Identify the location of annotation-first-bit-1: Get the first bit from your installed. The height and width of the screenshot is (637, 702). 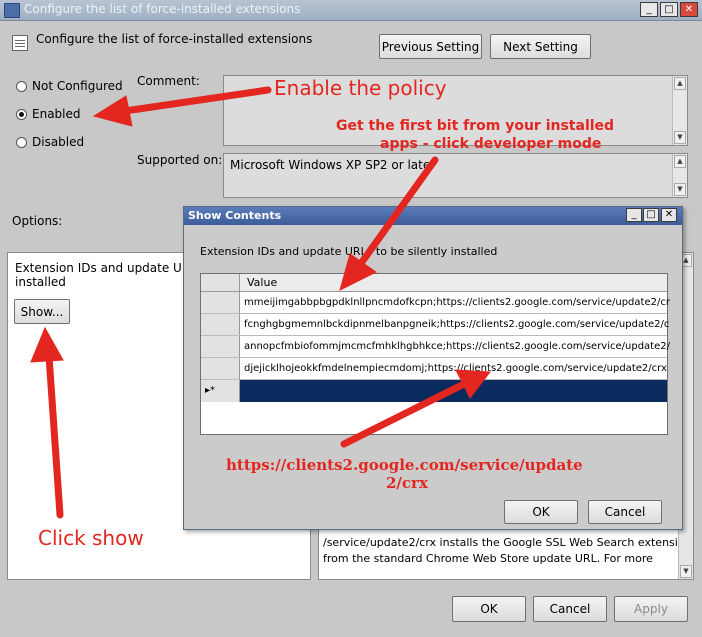
(475, 126).